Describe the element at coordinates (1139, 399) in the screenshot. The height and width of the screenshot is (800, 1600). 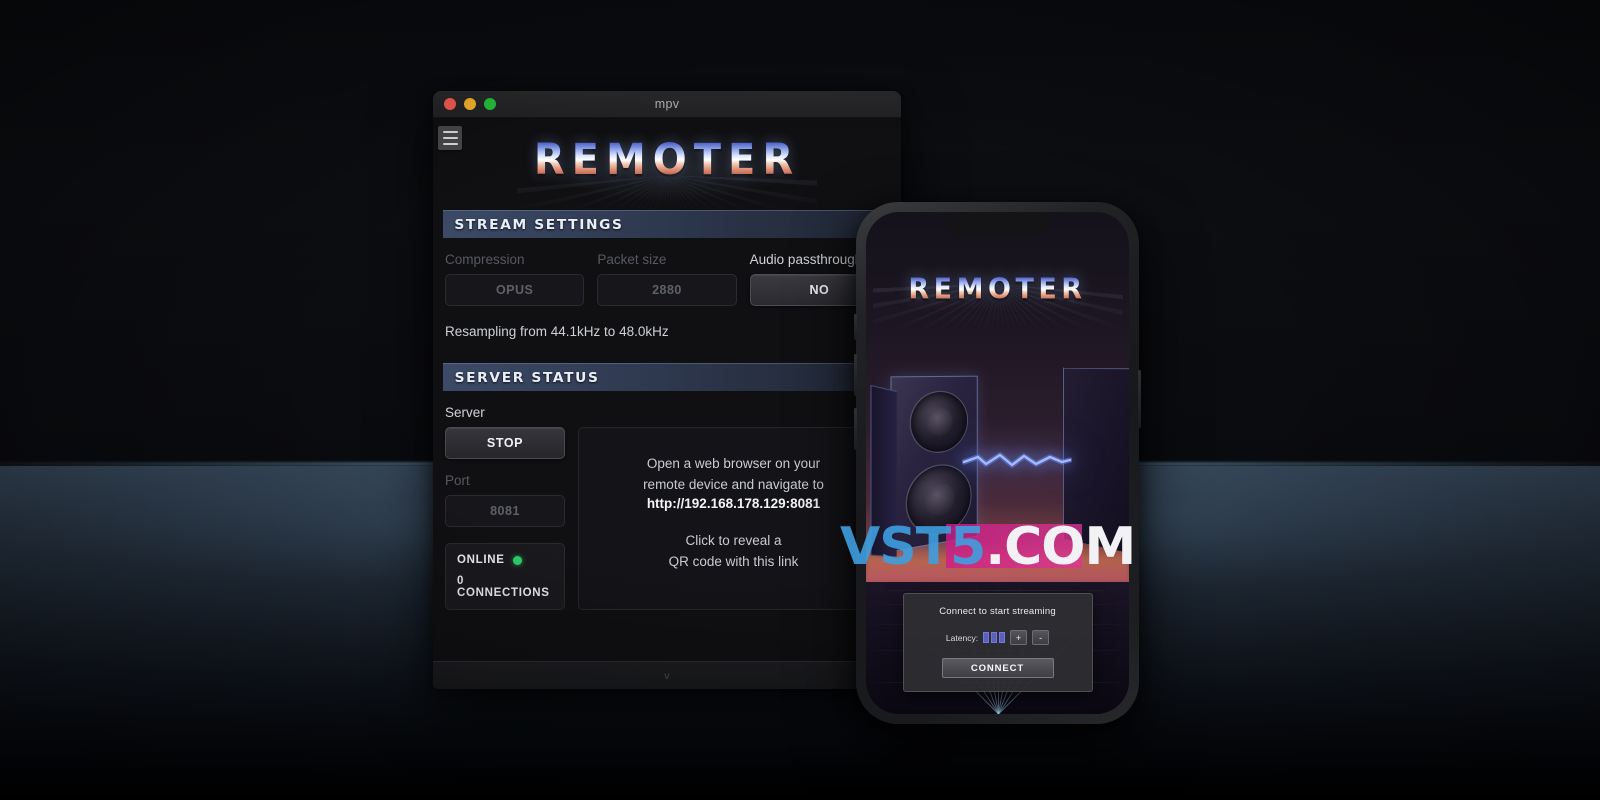
I see `phone-power-button` at that location.